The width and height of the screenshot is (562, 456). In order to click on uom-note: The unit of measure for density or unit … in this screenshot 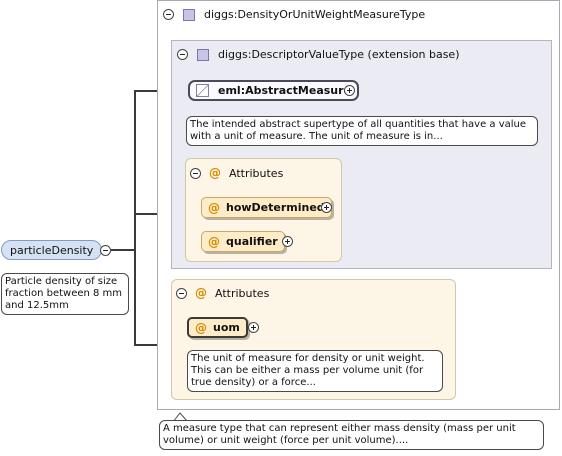, I will do `click(315, 371)`.